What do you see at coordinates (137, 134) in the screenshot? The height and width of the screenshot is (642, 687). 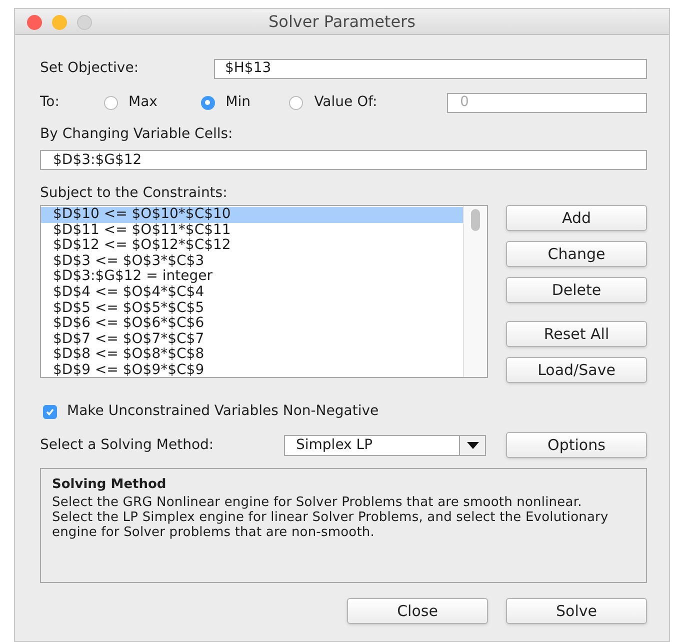 I see `variable-cells-label: By Changing Variable Cells:` at bounding box center [137, 134].